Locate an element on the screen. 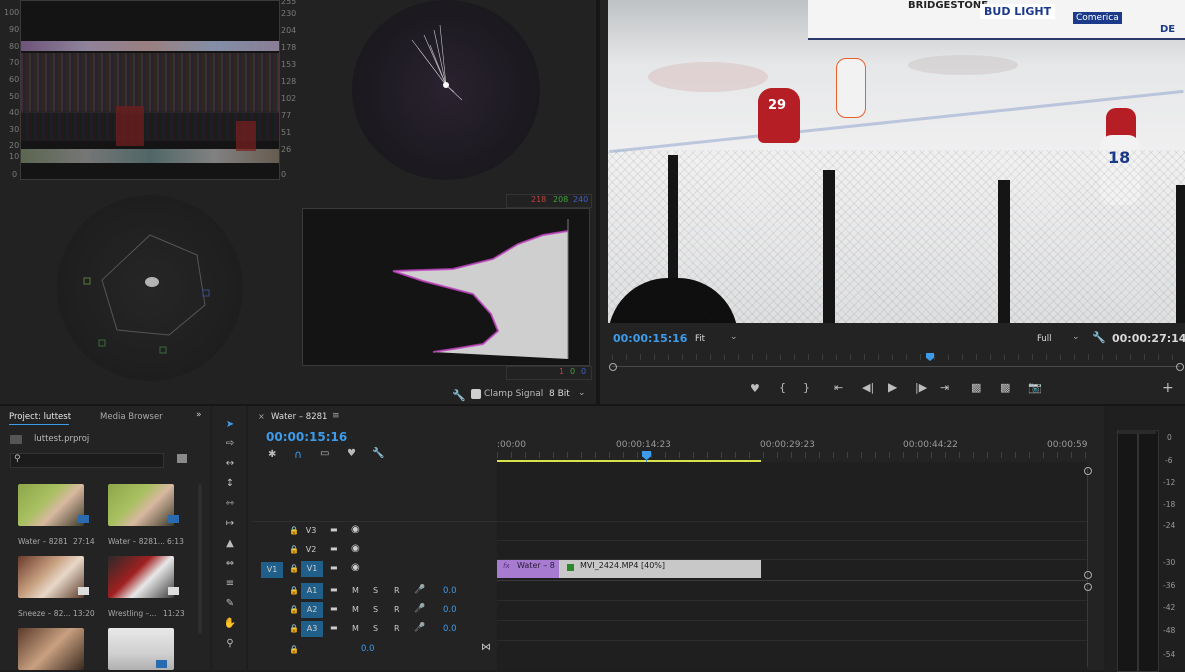  ripple-edit-tool-icon: ↔ is located at coordinates (230, 464).